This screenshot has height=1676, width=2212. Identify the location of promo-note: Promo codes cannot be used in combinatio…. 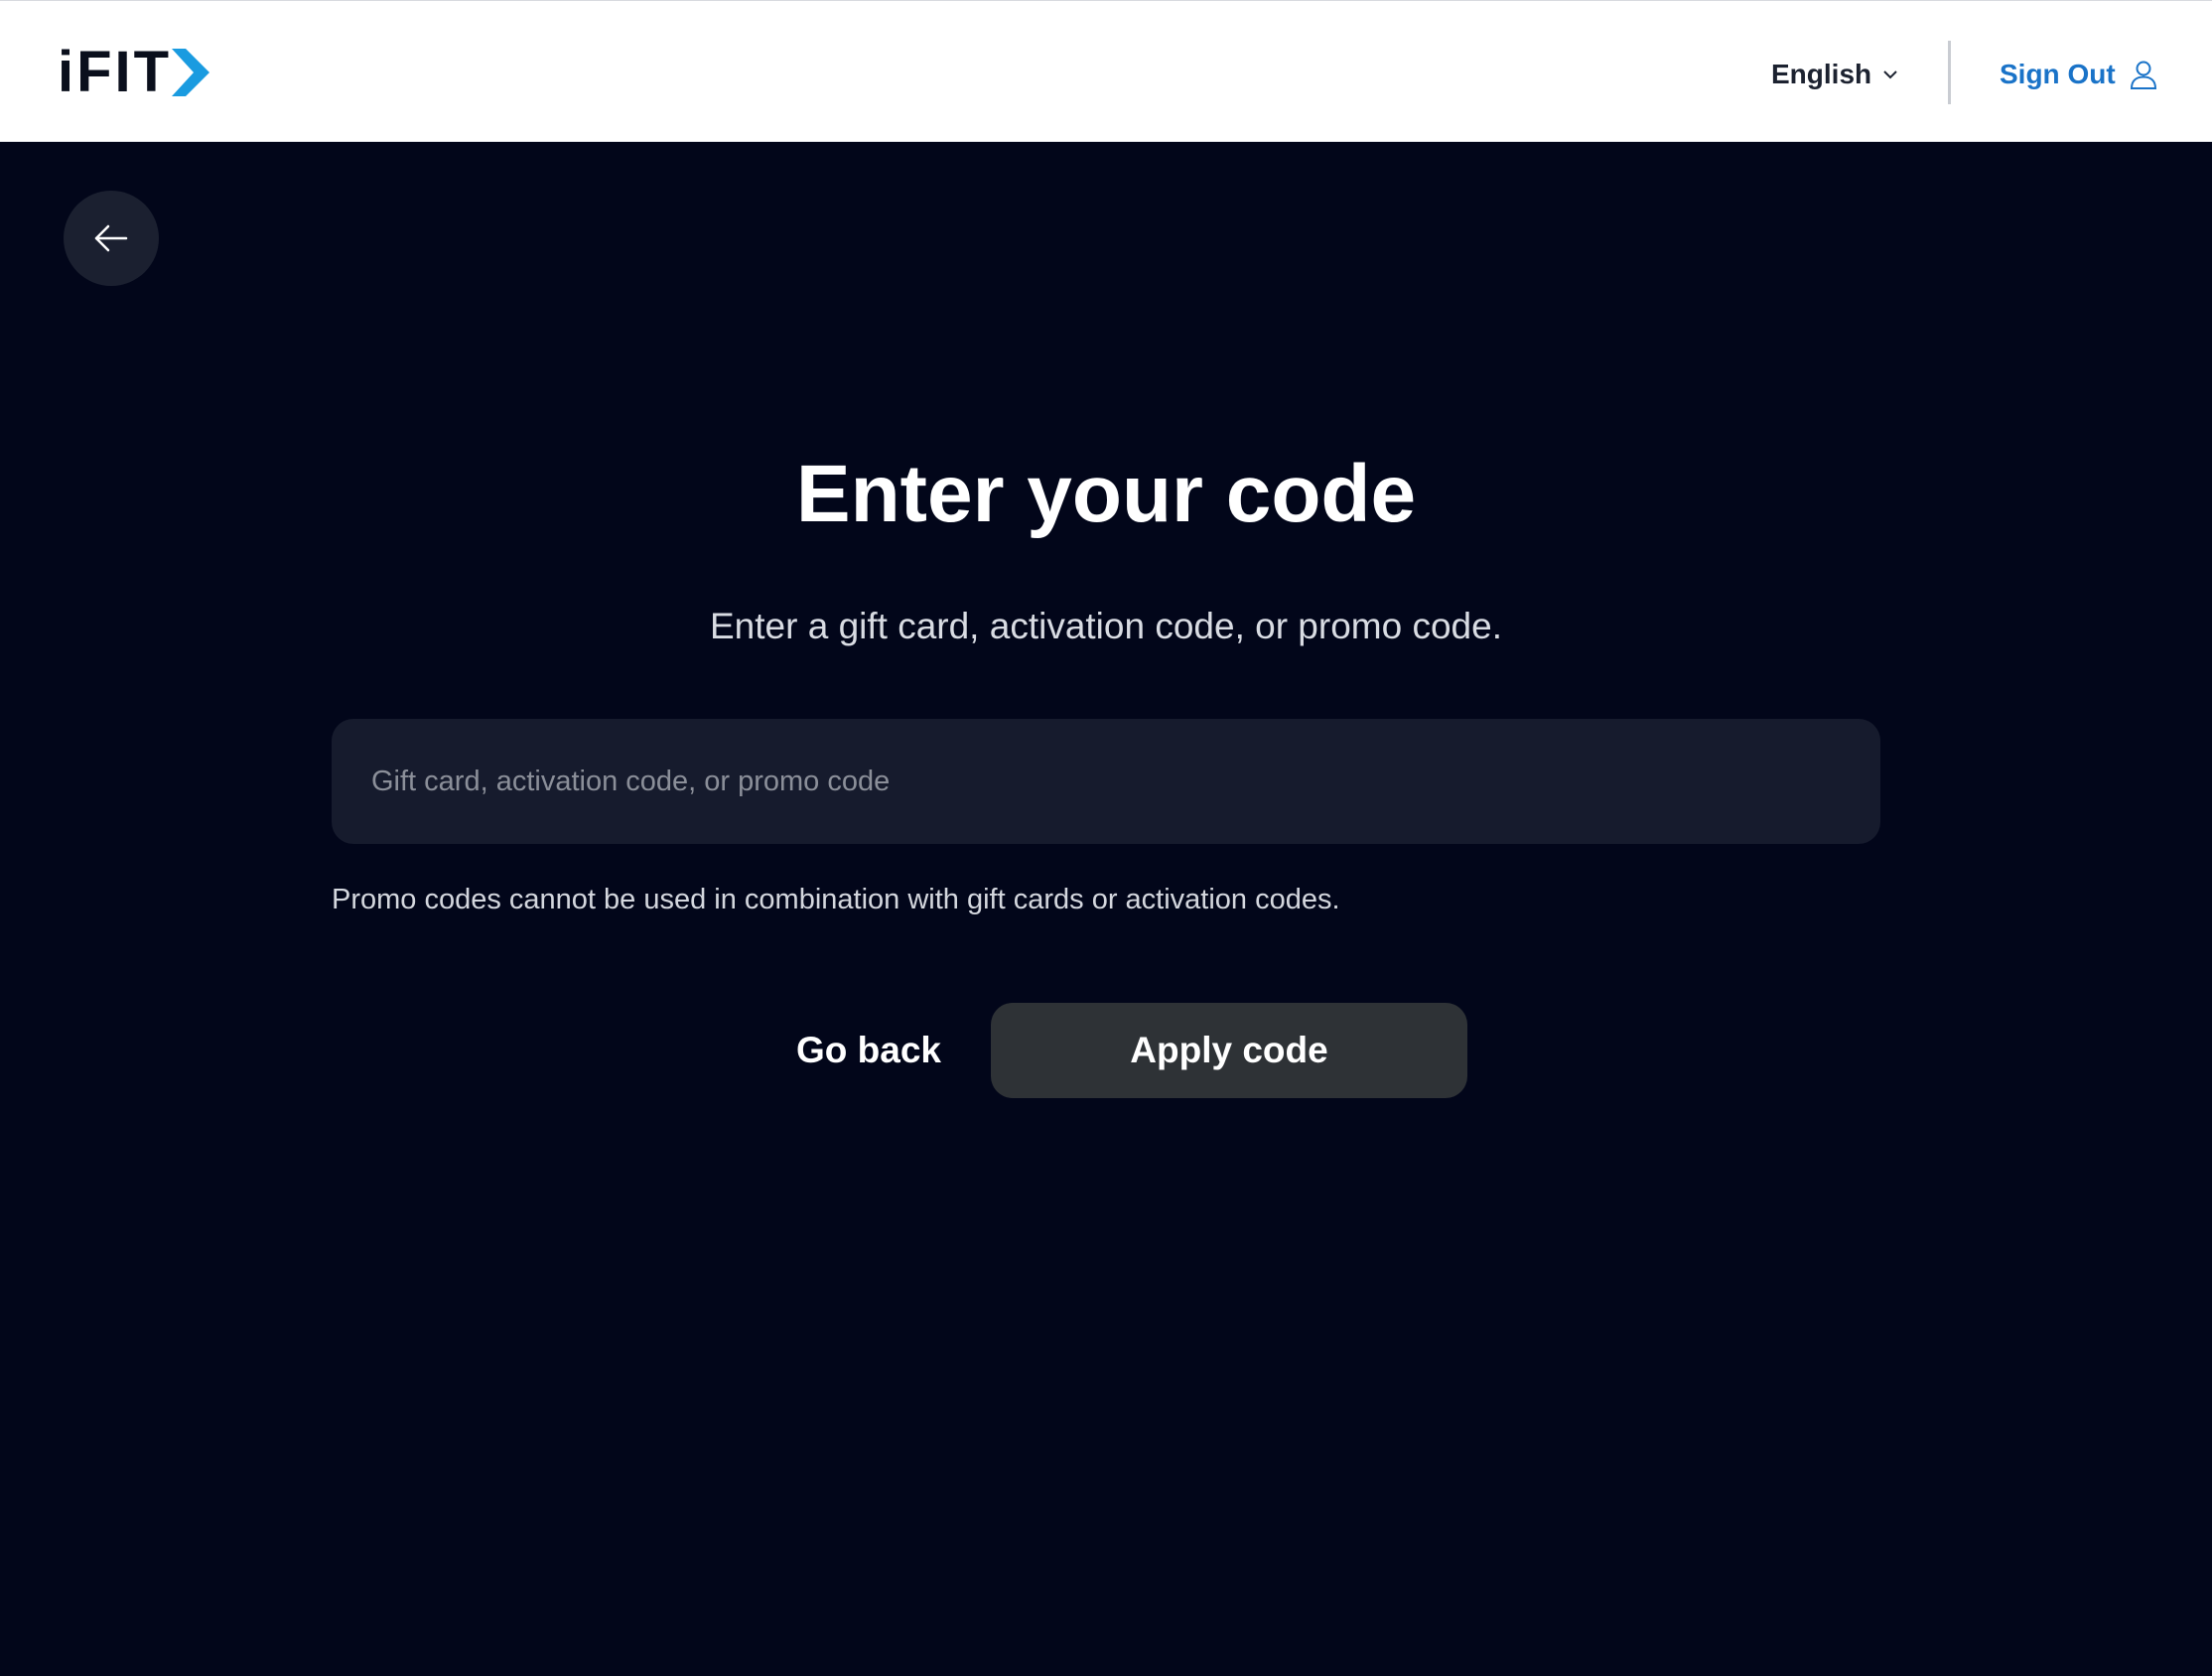
(836, 900).